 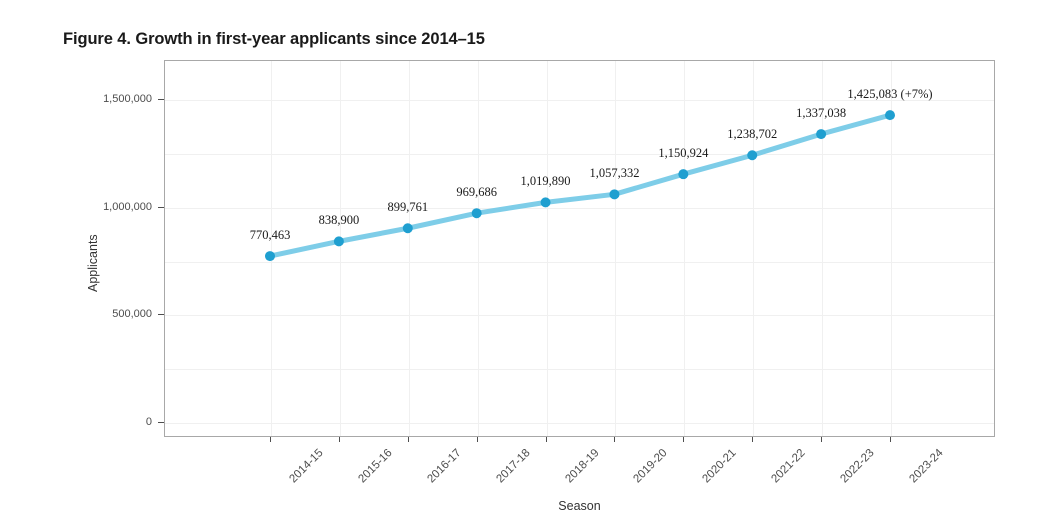 I want to click on data-point-label: 1,057,332, so click(x=614, y=173).